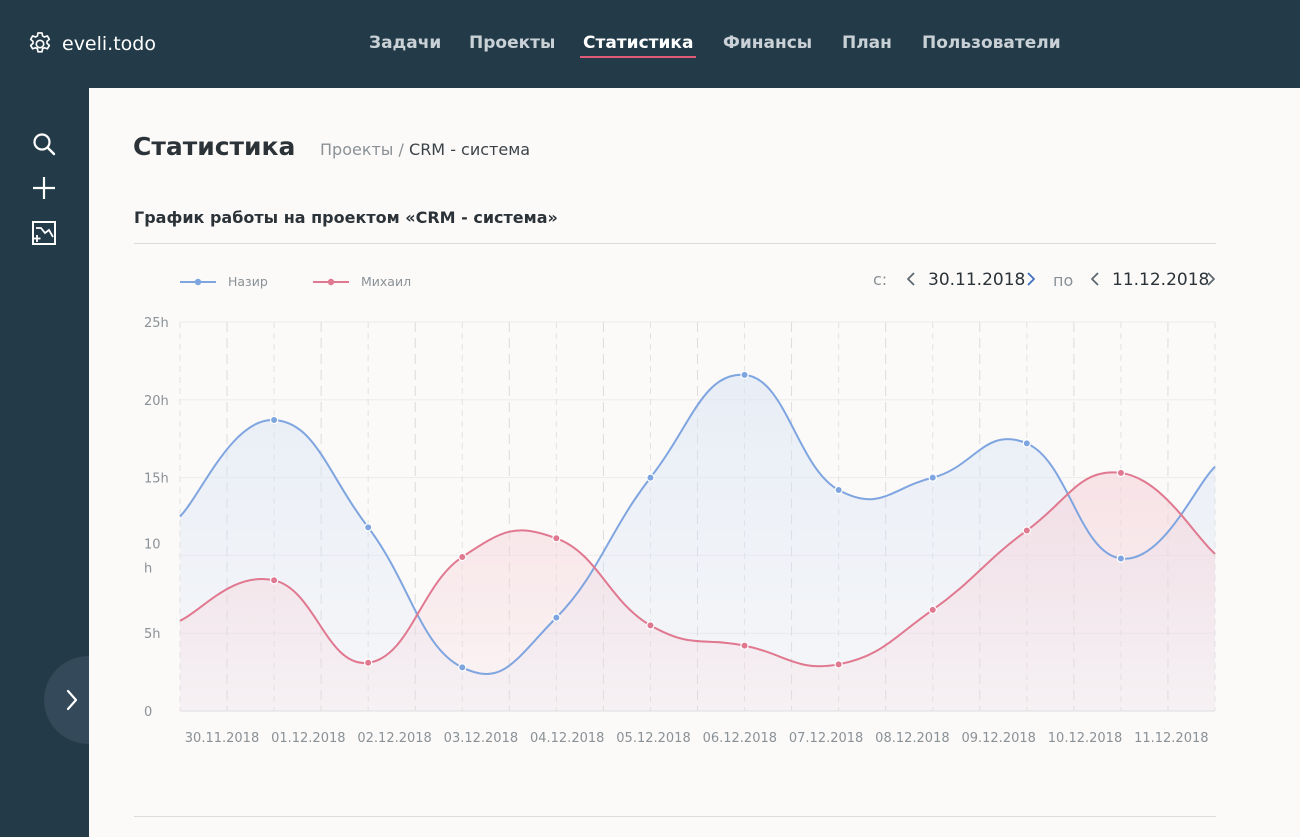  I want to click on y-tick-label: 5h, so click(152, 634).